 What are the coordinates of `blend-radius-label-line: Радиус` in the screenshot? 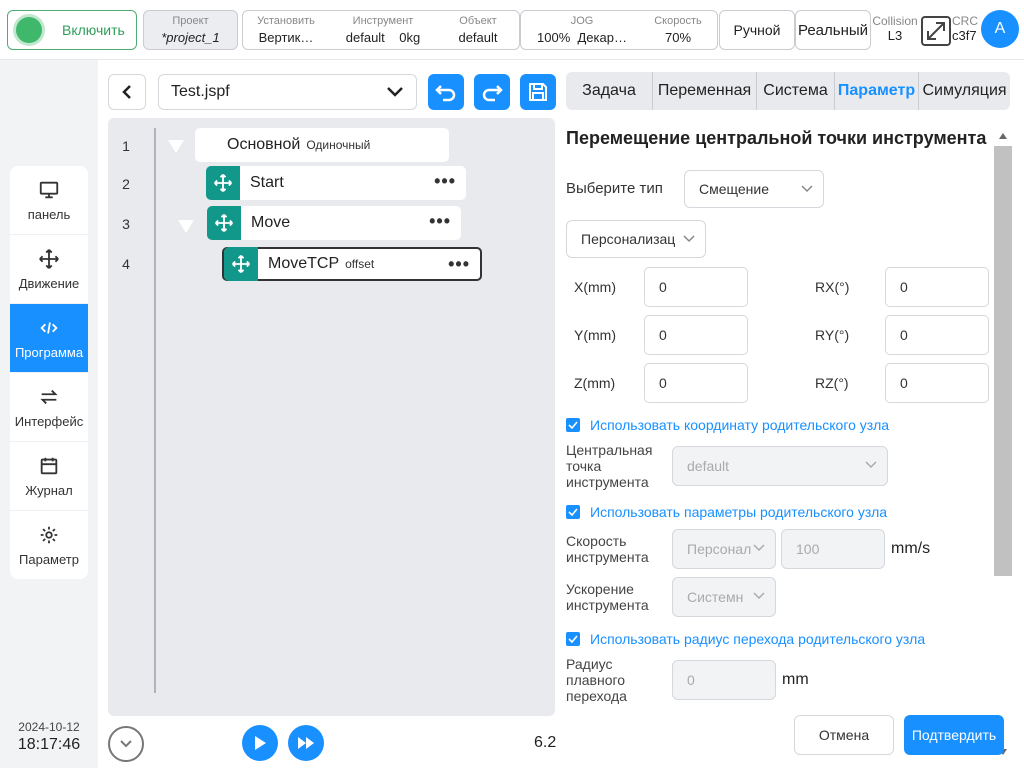 It's located at (589, 664).